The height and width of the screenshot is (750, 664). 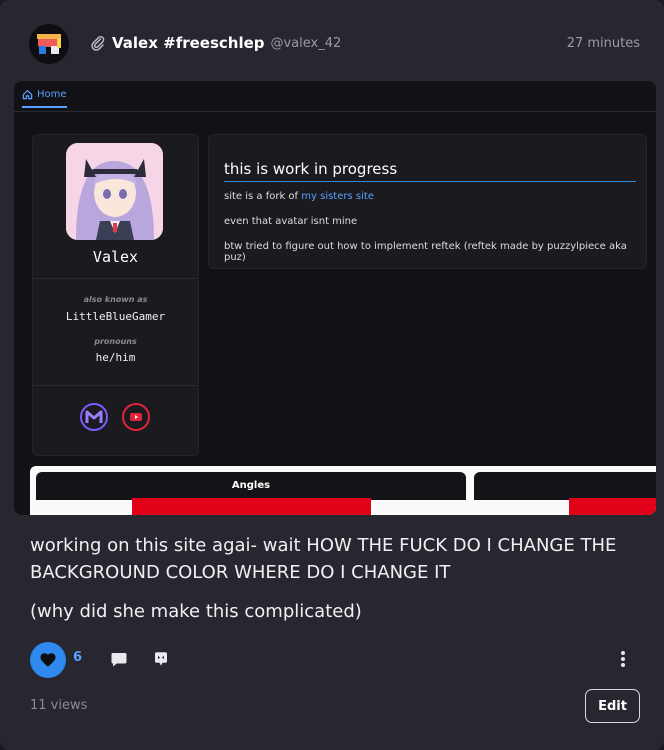 I want to click on embed-main-title: this is work in progress, so click(x=430, y=171).